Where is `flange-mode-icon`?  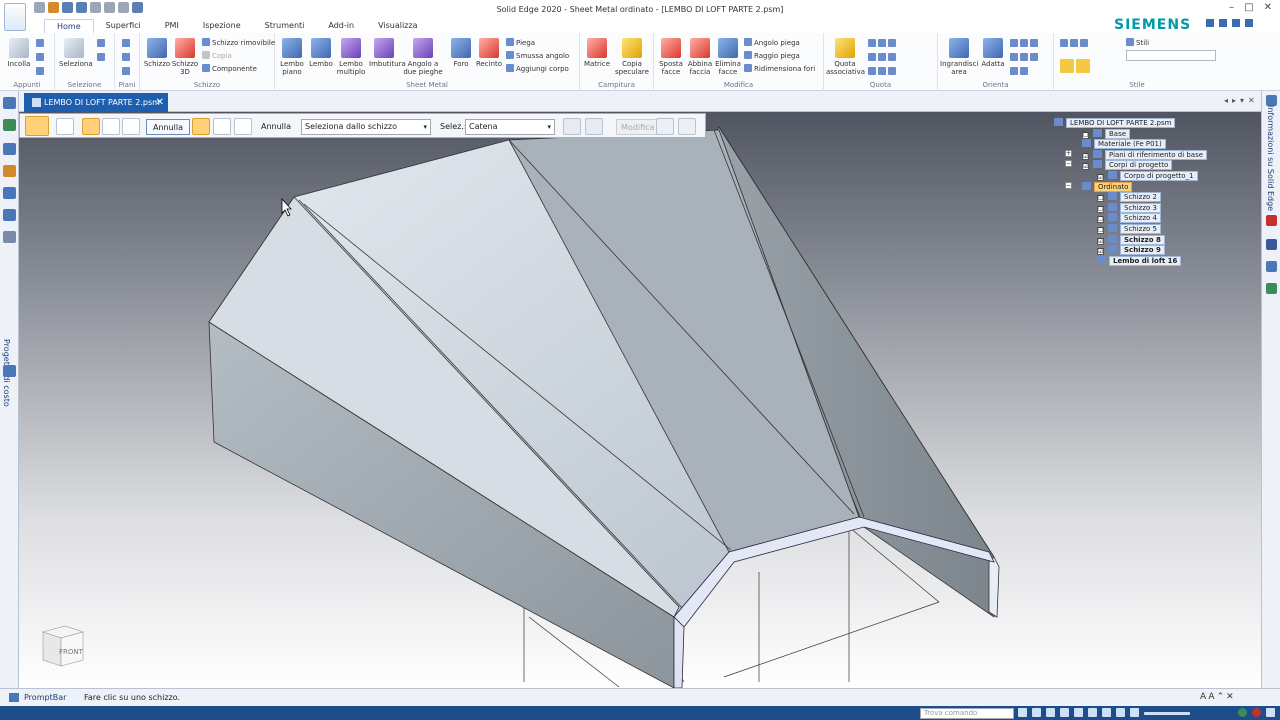 flange-mode-icon is located at coordinates (37, 126).